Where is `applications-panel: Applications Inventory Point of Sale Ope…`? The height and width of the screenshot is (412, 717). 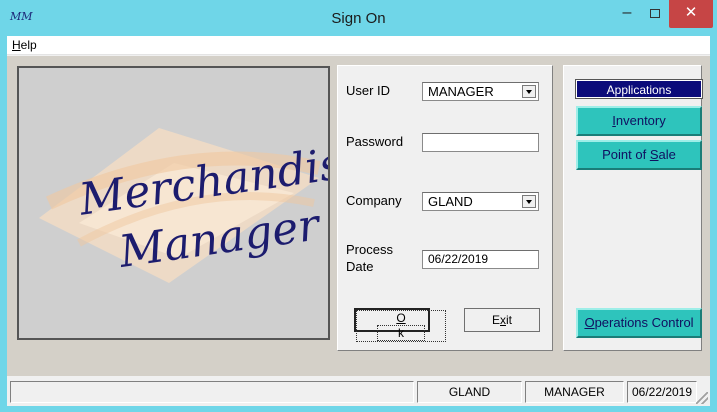 applications-panel: Applications Inventory Point of Sale Ope… is located at coordinates (633, 208).